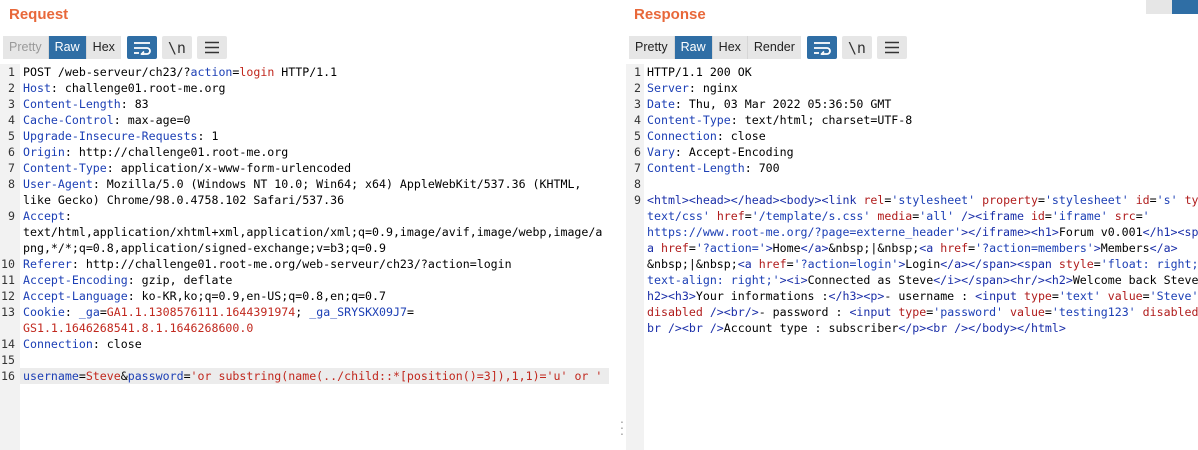  What do you see at coordinates (120, 136) in the screenshot?
I see `code-text: Upgrade-Insecure-Requests: 1` at bounding box center [120, 136].